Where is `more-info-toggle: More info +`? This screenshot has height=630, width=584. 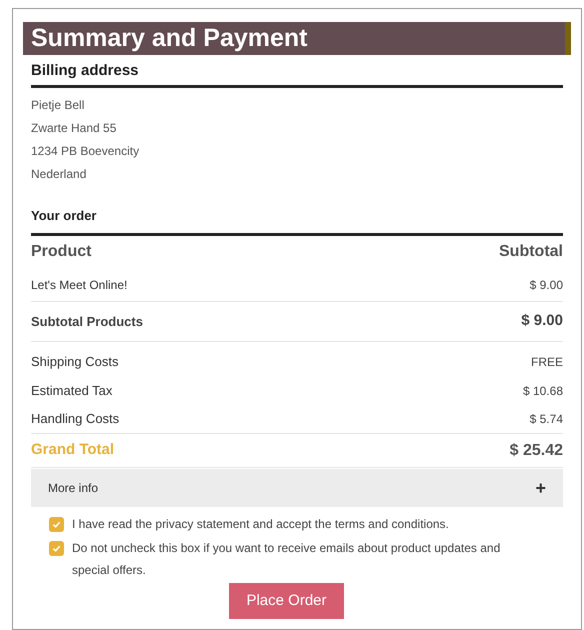
more-info-toggle: More info + is located at coordinates (297, 488).